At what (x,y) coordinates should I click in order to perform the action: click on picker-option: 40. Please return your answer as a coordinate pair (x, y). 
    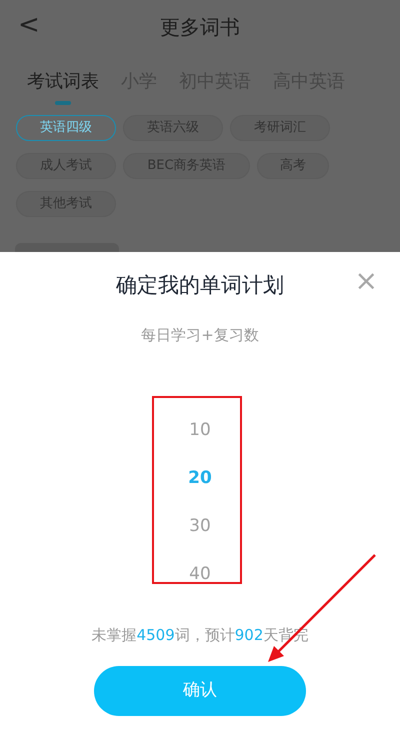
    Looking at the image, I should click on (200, 574).